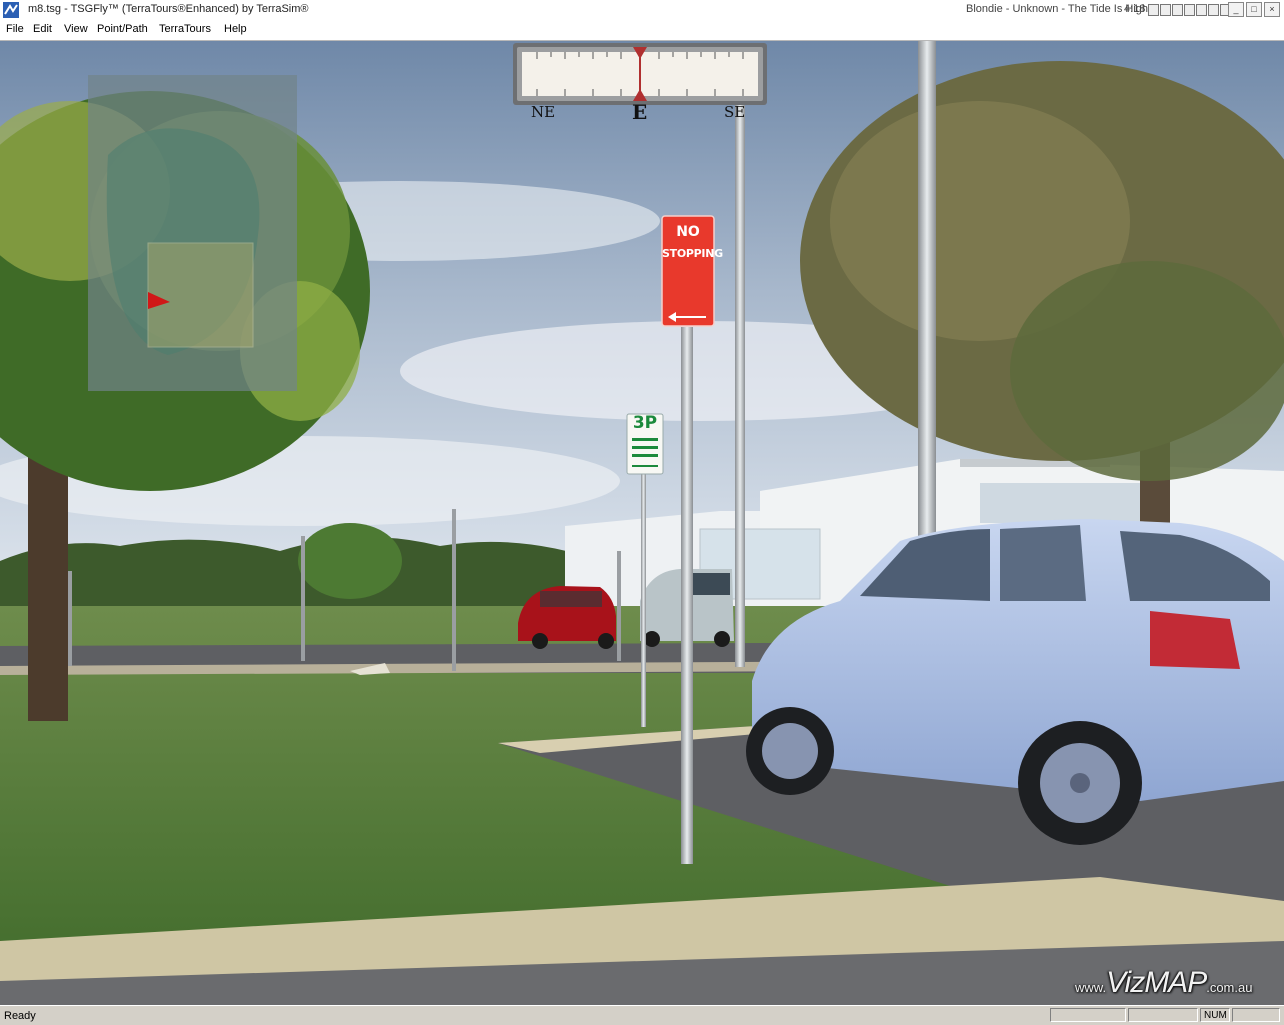  Describe the element at coordinates (42, 29) in the screenshot. I see `menu-edit: Edit` at that location.